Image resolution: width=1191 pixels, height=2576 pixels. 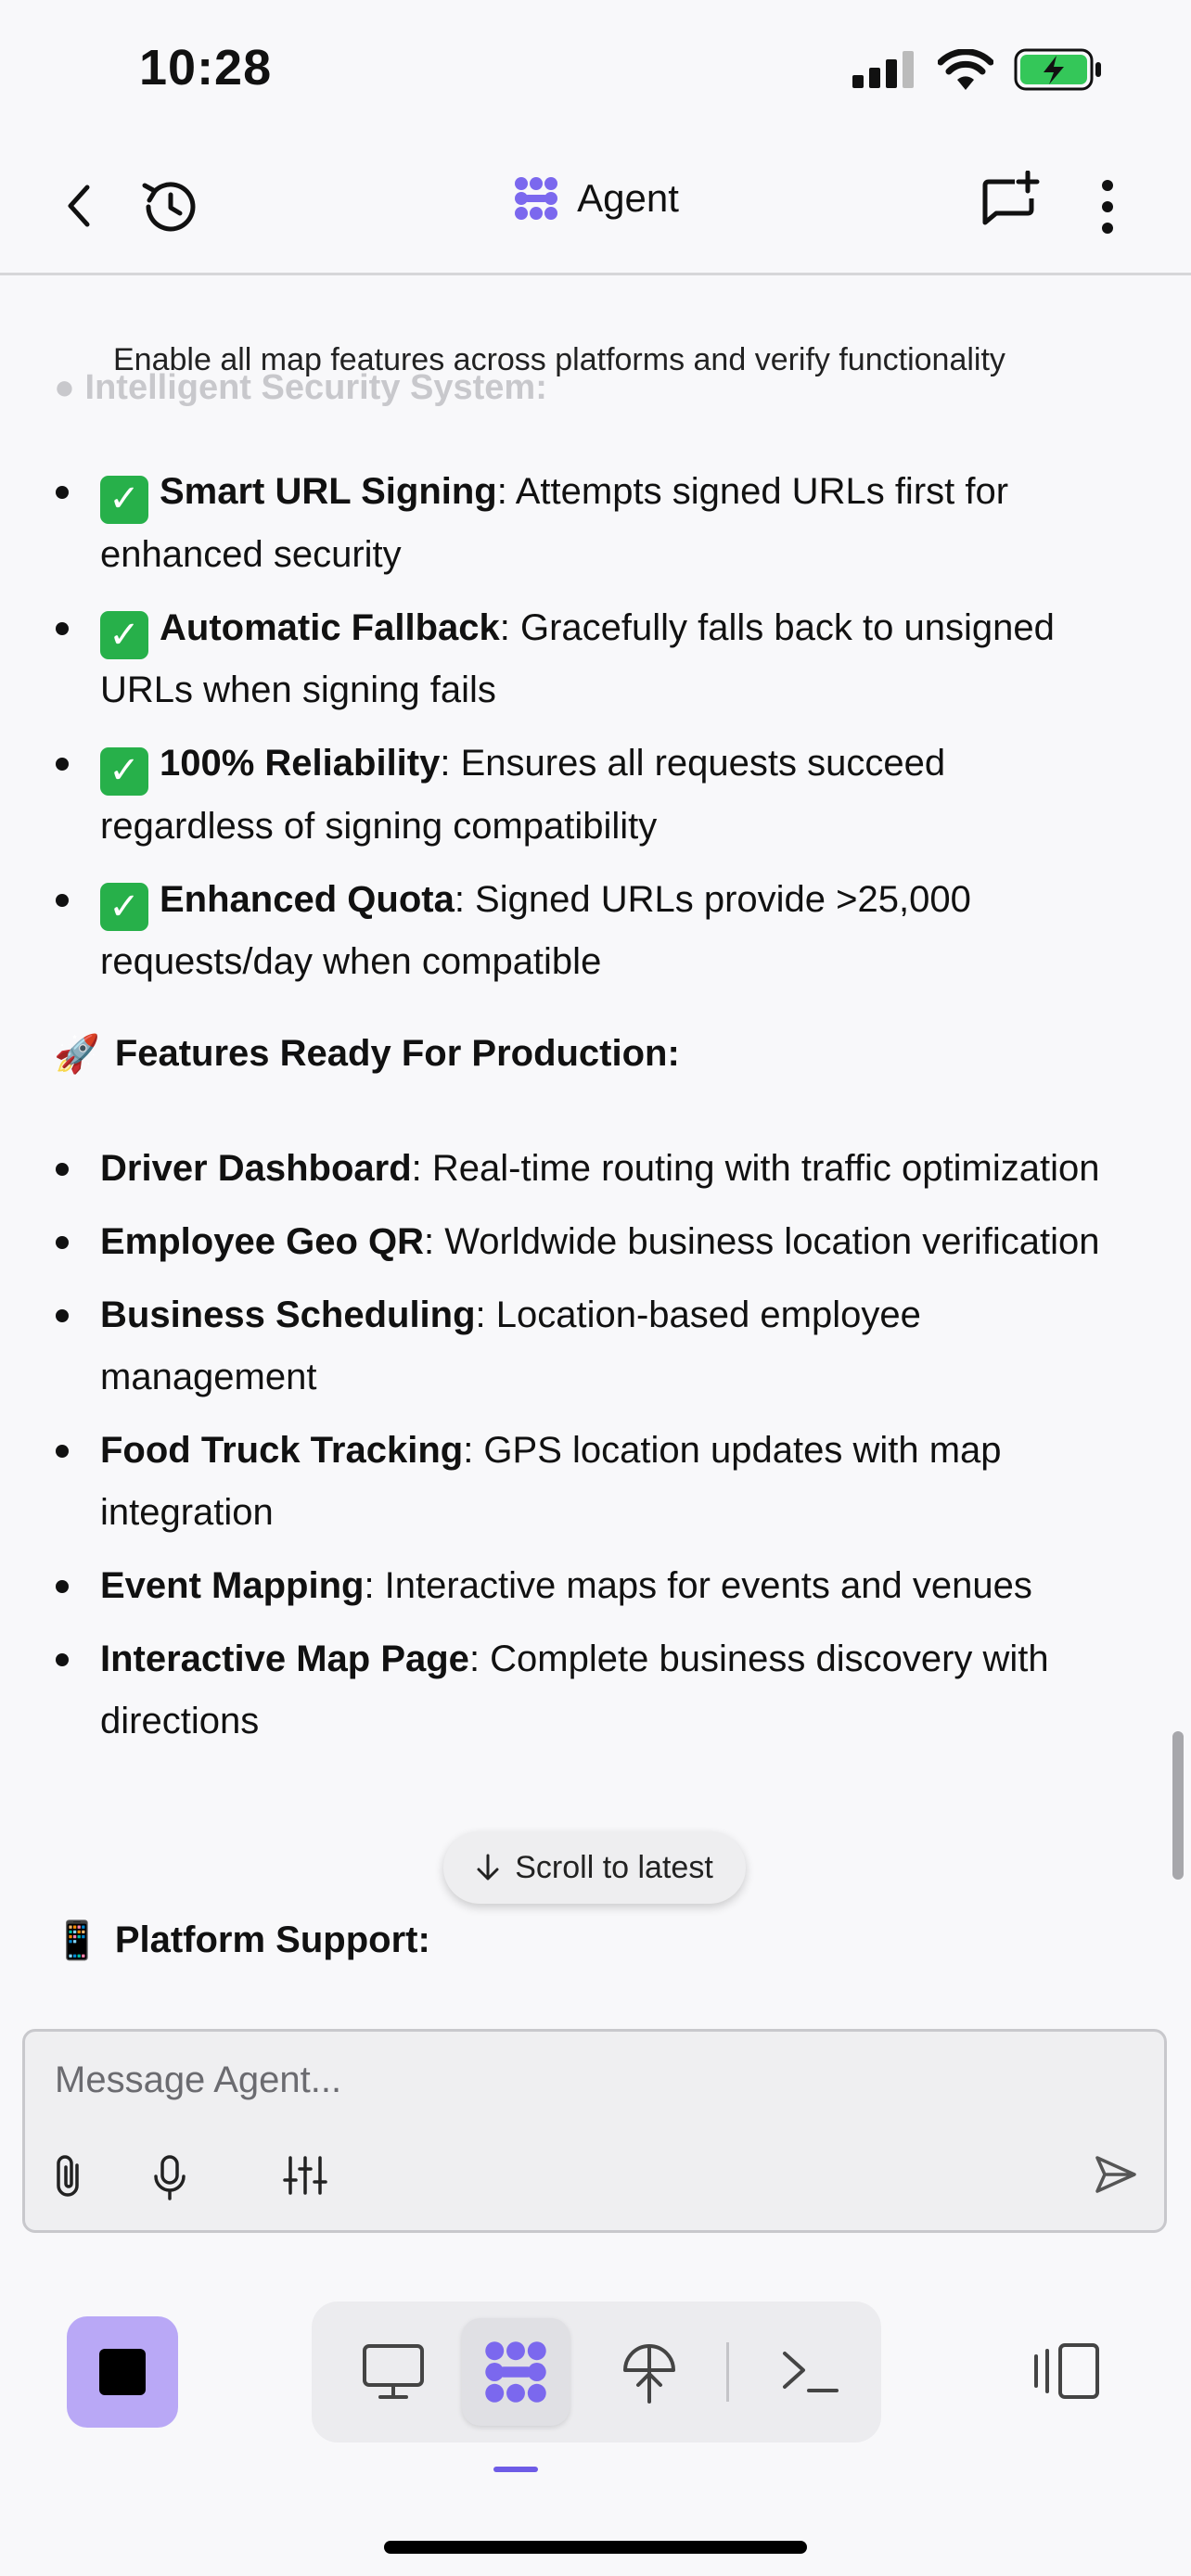 I want to click on settings-button, so click(x=305, y=2176).